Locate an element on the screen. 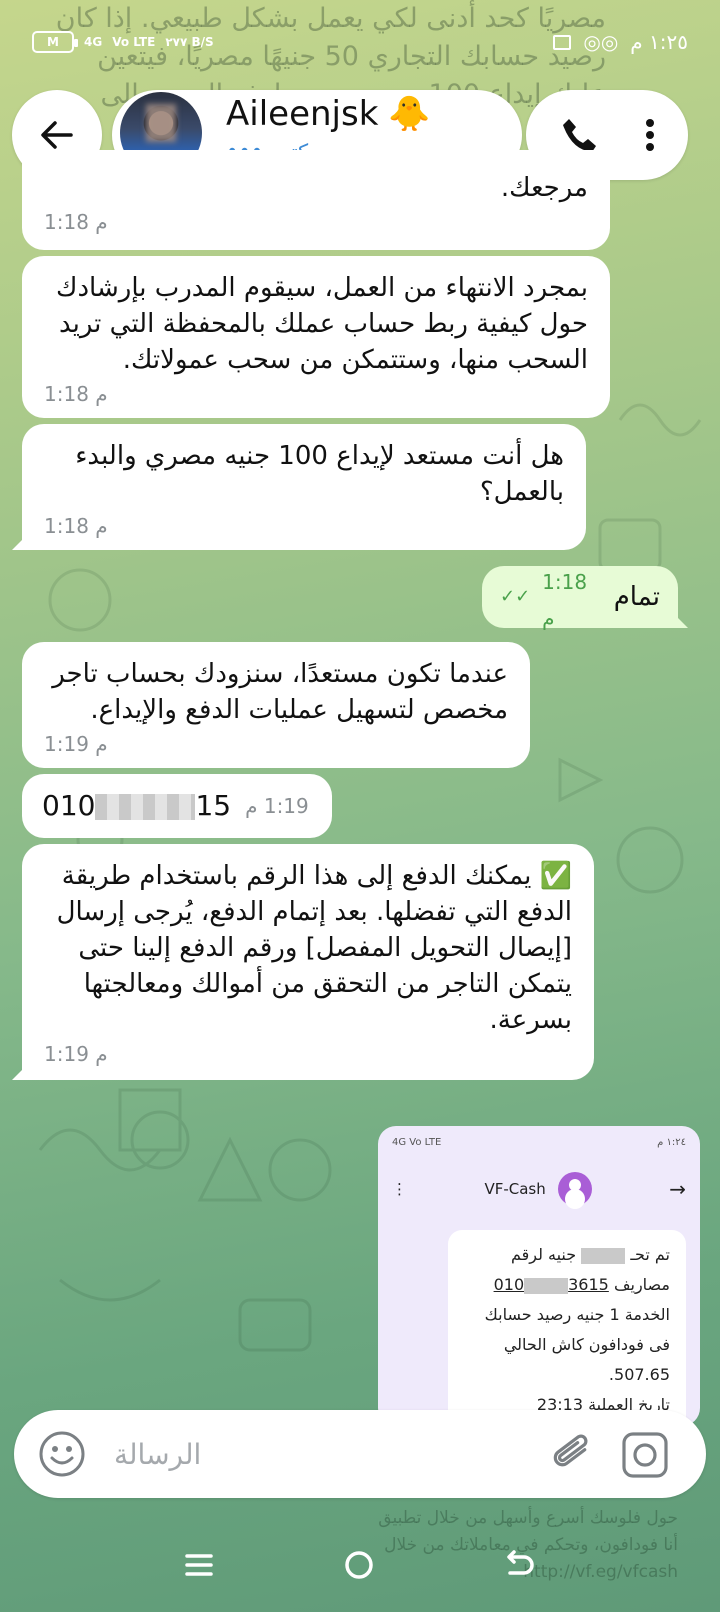 This screenshot has width=720, height=1612. check-mark-emoji-icon: ✅ is located at coordinates (555, 876).